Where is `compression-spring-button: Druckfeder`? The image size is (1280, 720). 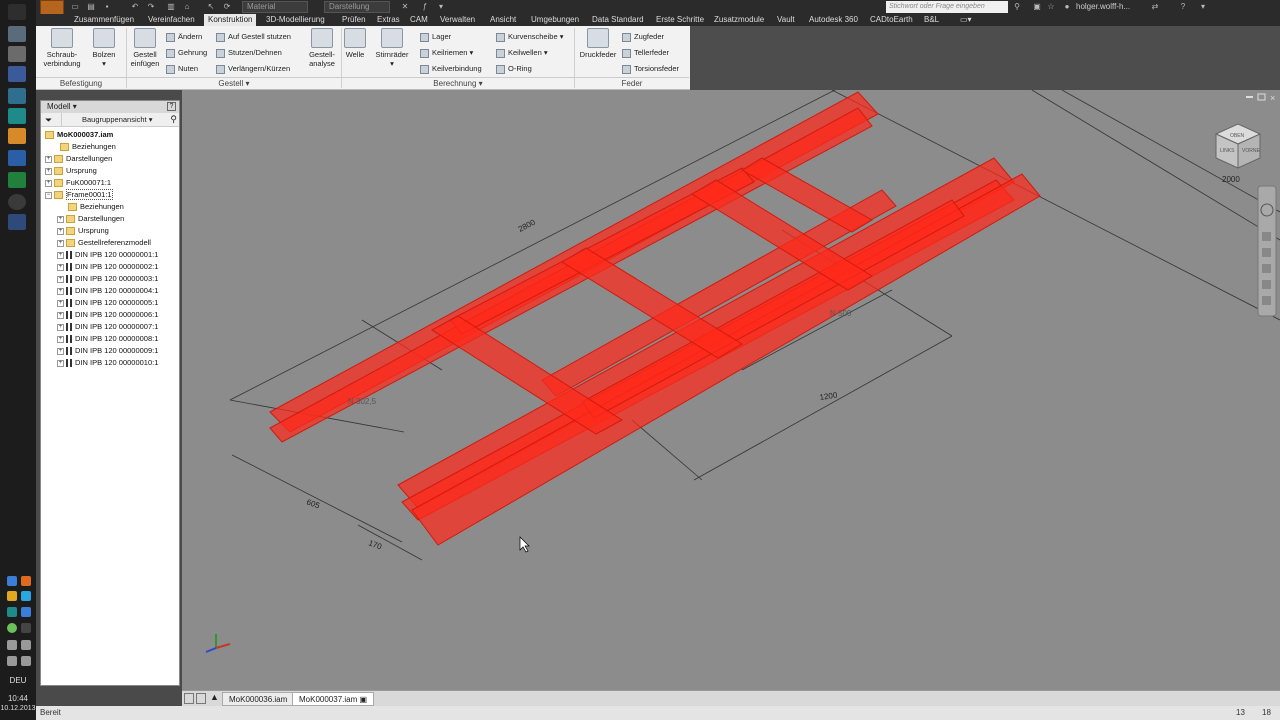
compression-spring-button: Druckfeder is located at coordinates (598, 43).